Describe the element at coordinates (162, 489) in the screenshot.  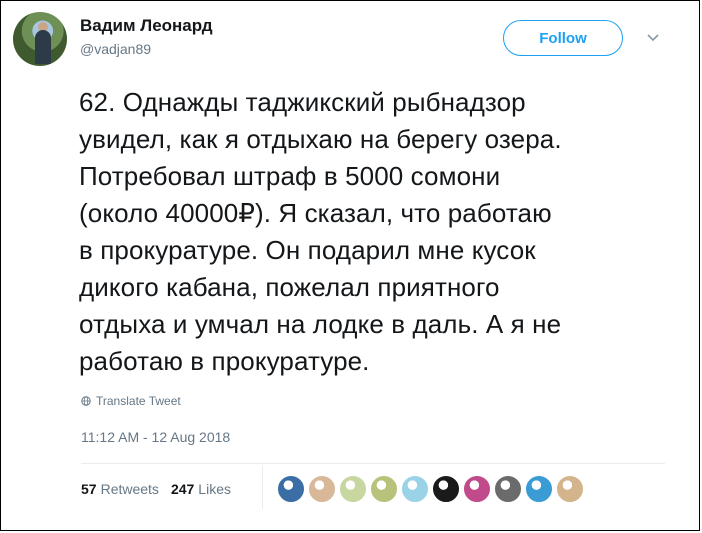
I see `tweet-stats: 57 Retweets 247 Likes` at that location.